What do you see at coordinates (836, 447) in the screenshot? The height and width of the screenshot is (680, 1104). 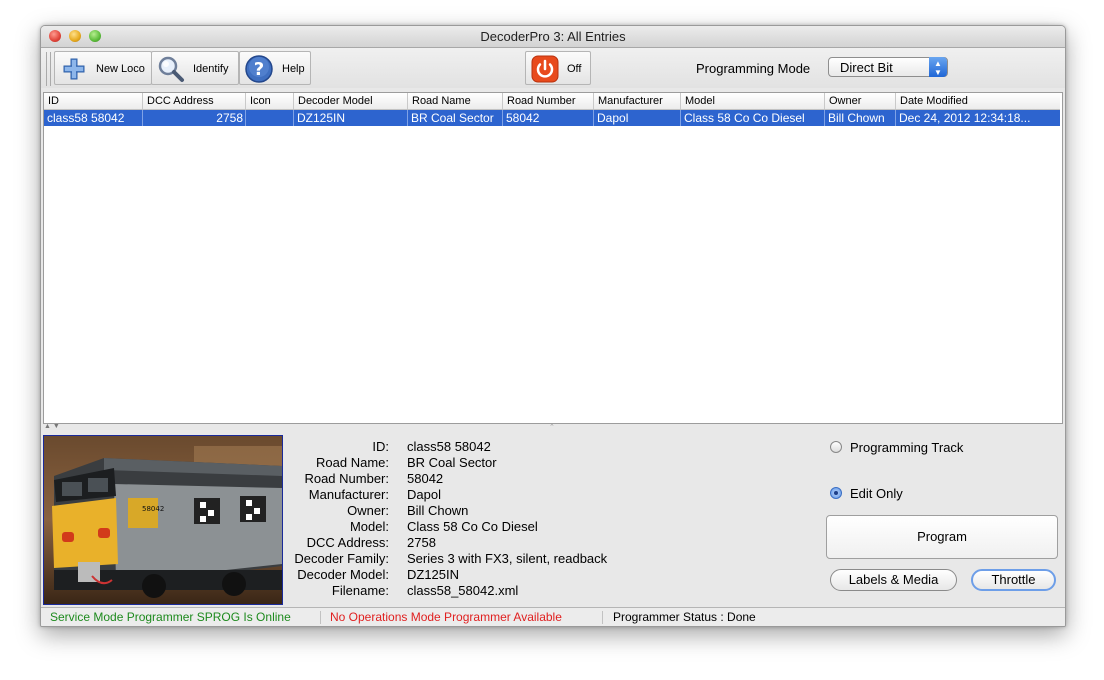 I see `radio-unselected-icon` at bounding box center [836, 447].